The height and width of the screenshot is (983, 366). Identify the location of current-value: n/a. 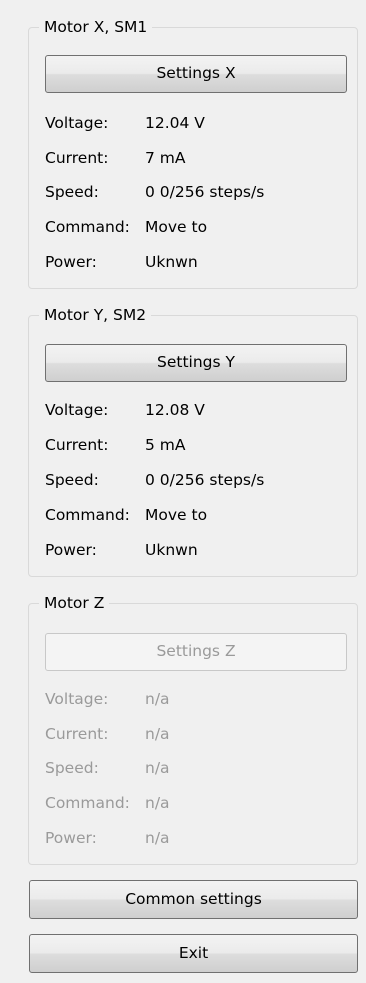
(157, 734).